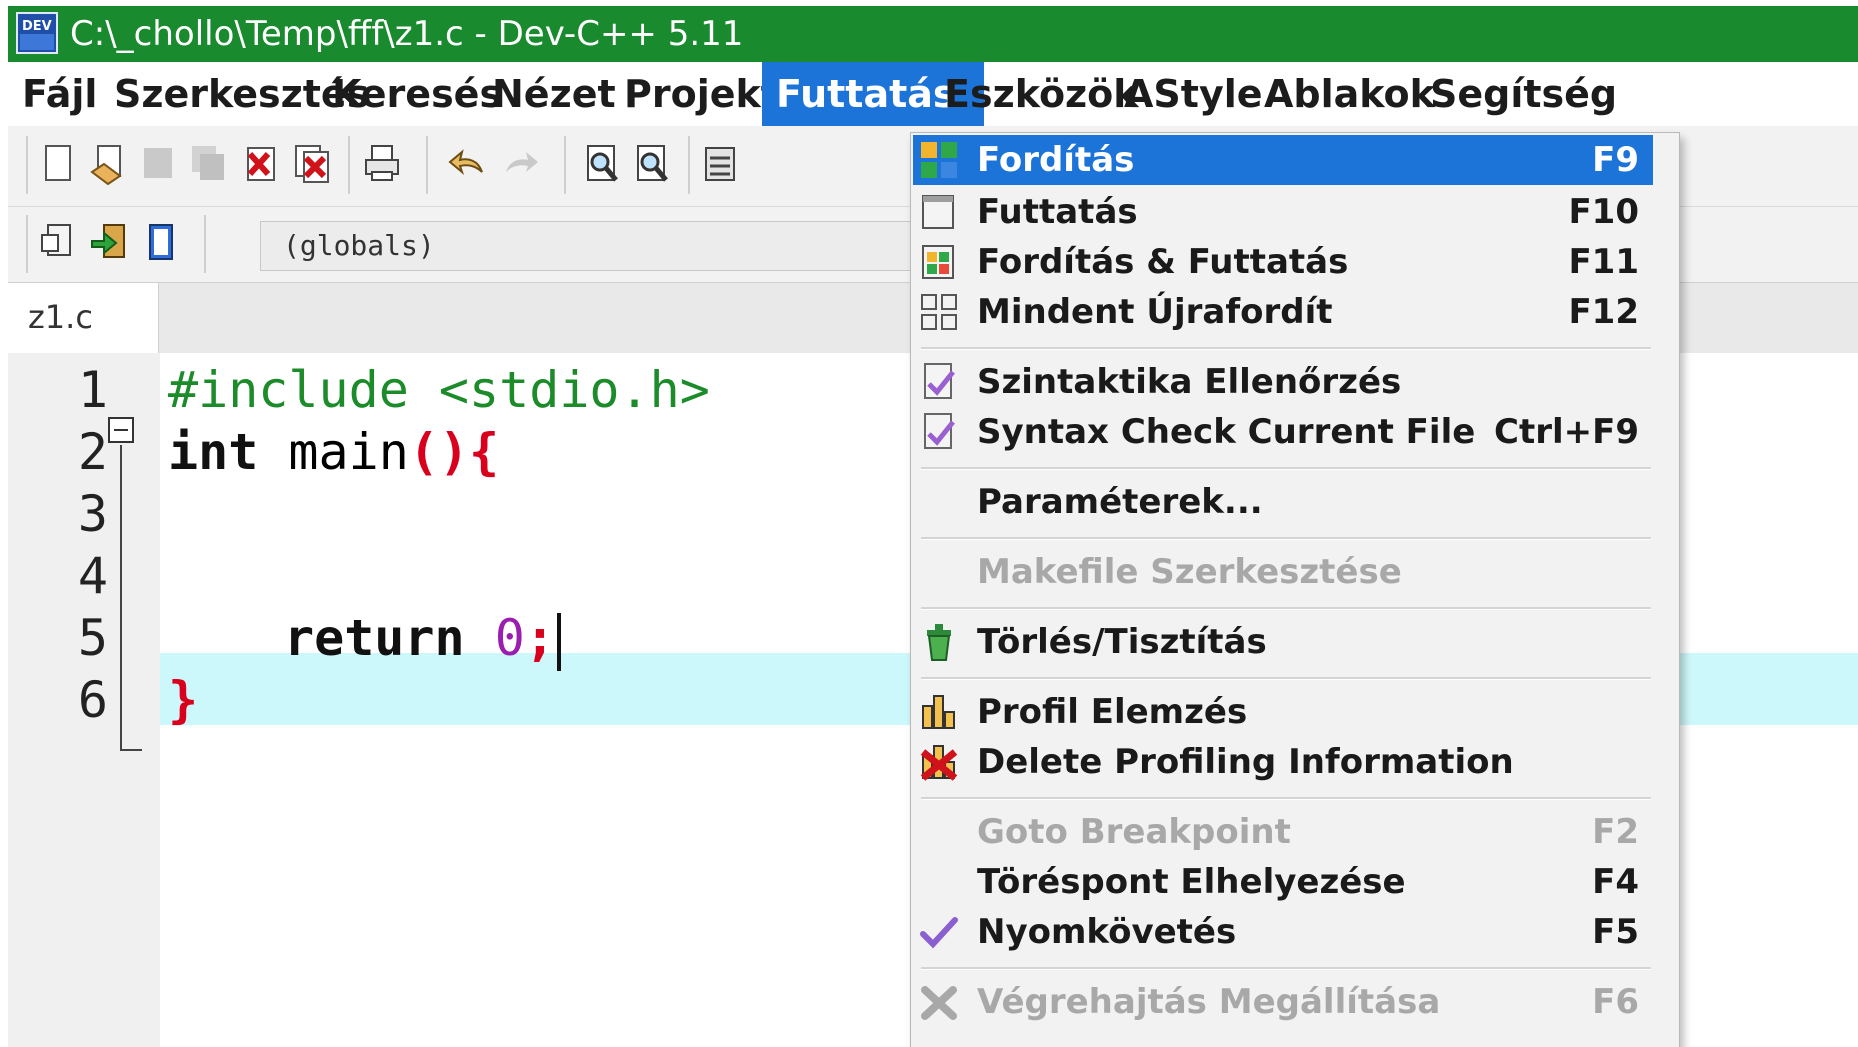 The width and height of the screenshot is (1858, 1047). What do you see at coordinates (58, 164) in the screenshot?
I see `new-file-icon` at bounding box center [58, 164].